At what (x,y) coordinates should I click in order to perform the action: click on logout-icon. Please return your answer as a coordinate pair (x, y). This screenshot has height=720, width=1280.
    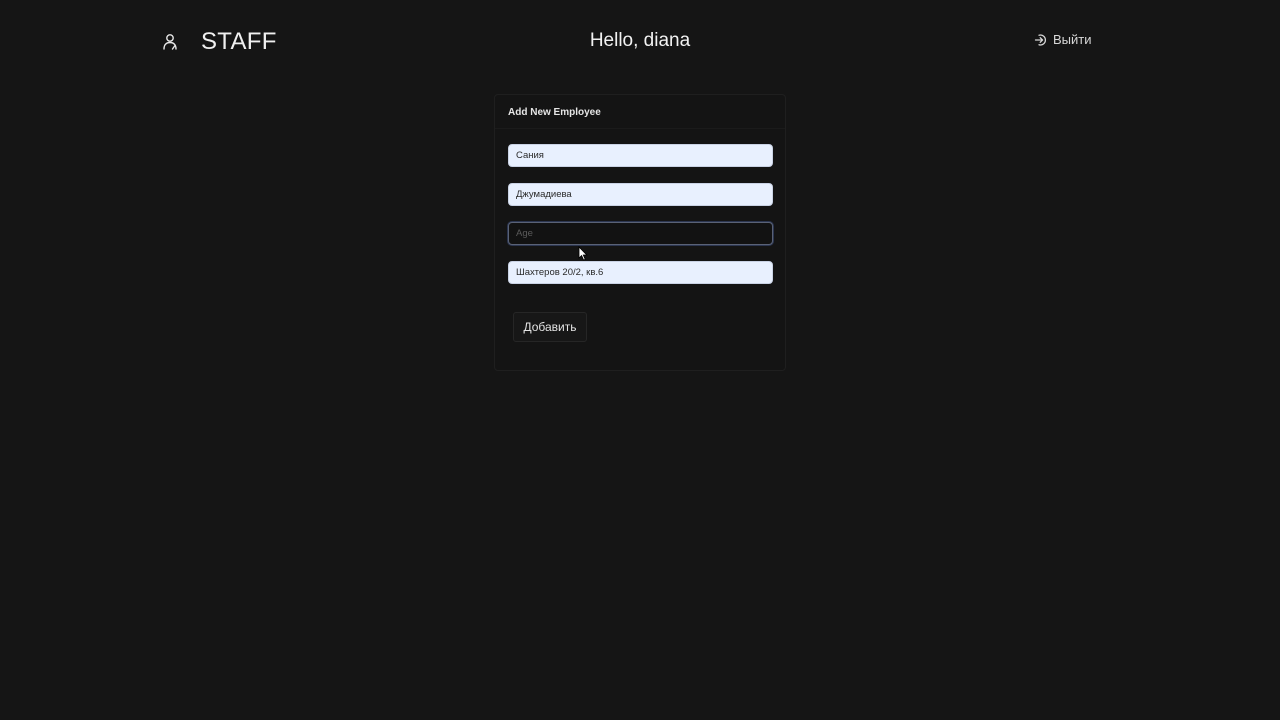
    Looking at the image, I should click on (1041, 40).